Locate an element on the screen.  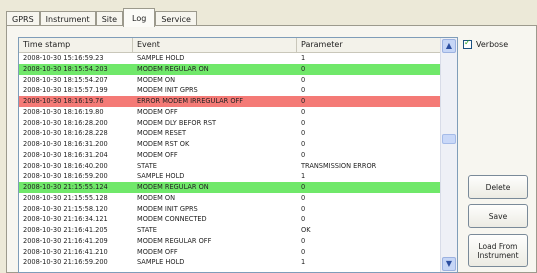
log-row: 2008-10-30 18:16:31.200 MODEM RST OK 0 is located at coordinates (238, 144).